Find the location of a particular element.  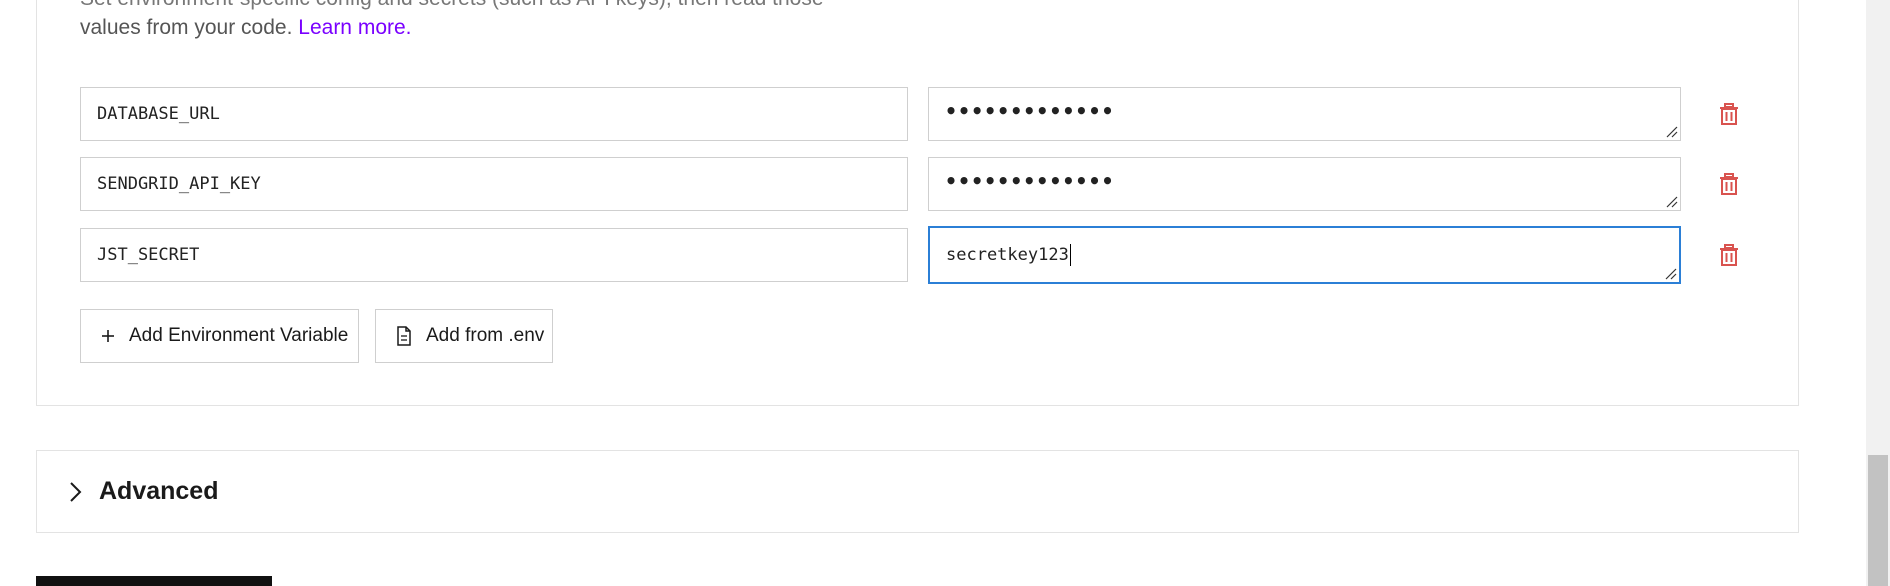

advanced-section-toggle: Advanced is located at coordinates (917, 491).